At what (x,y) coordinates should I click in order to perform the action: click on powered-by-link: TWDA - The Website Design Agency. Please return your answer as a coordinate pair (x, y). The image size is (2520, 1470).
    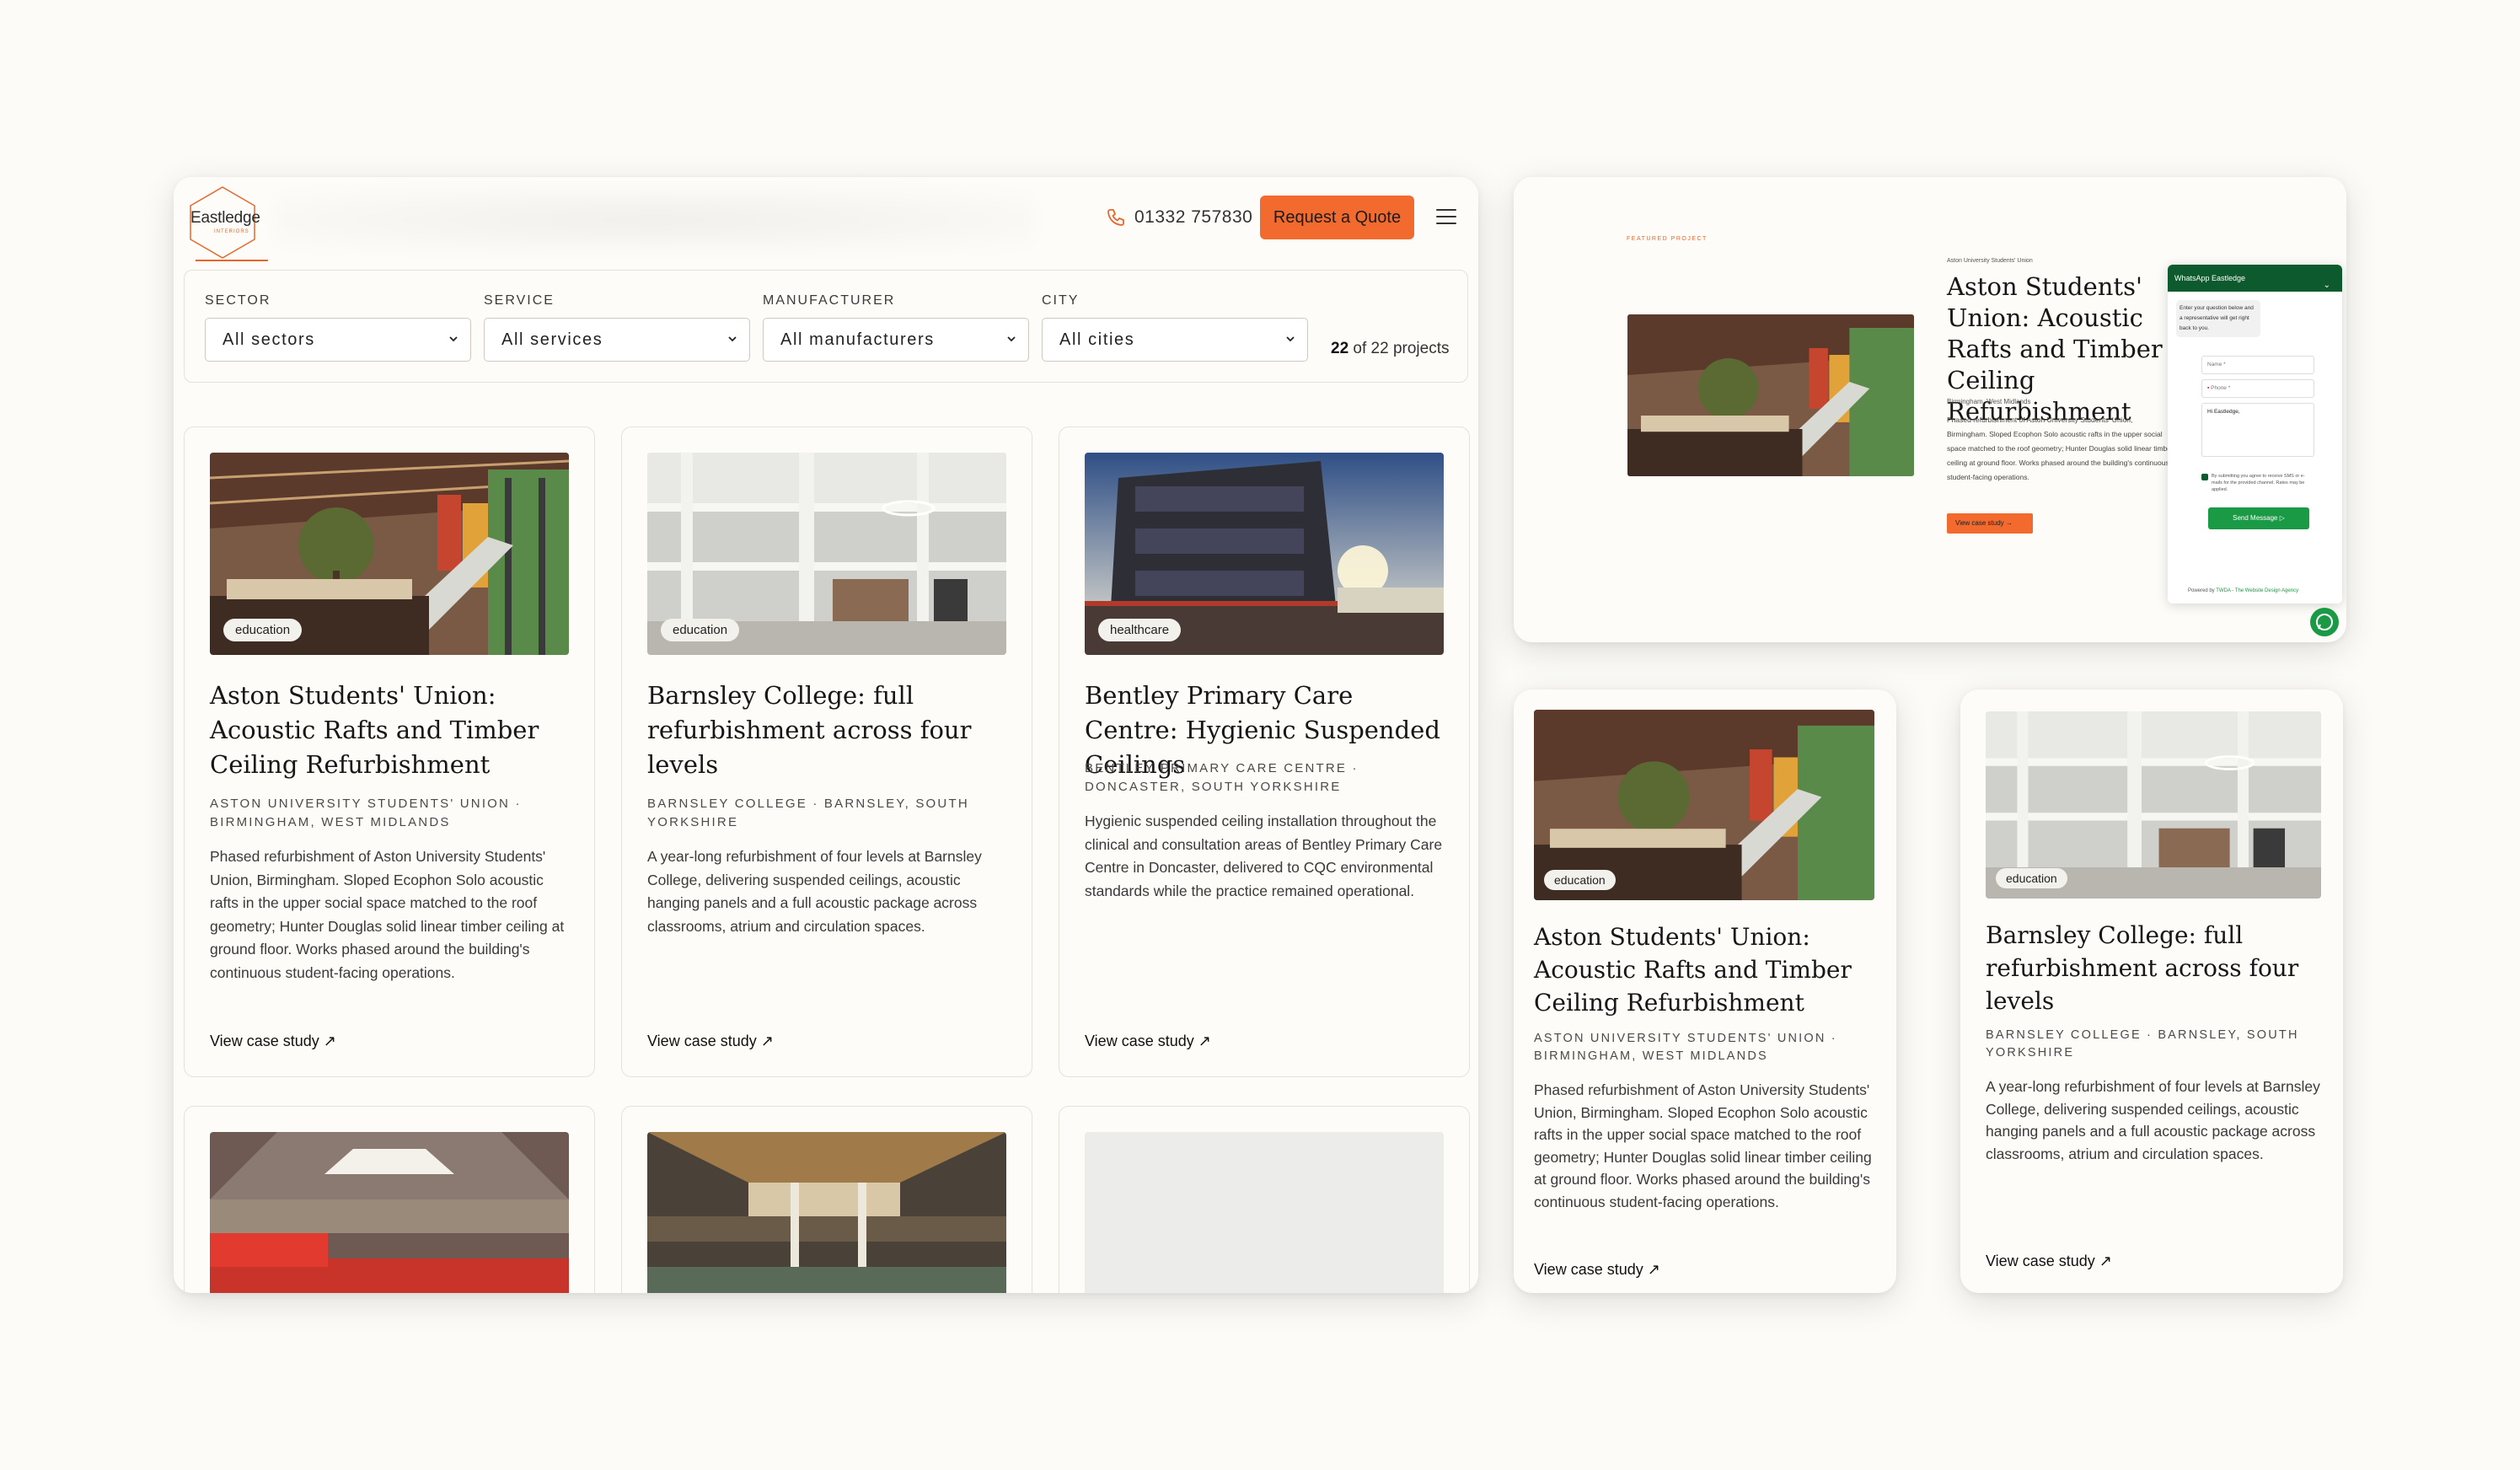
    Looking at the image, I should click on (2257, 590).